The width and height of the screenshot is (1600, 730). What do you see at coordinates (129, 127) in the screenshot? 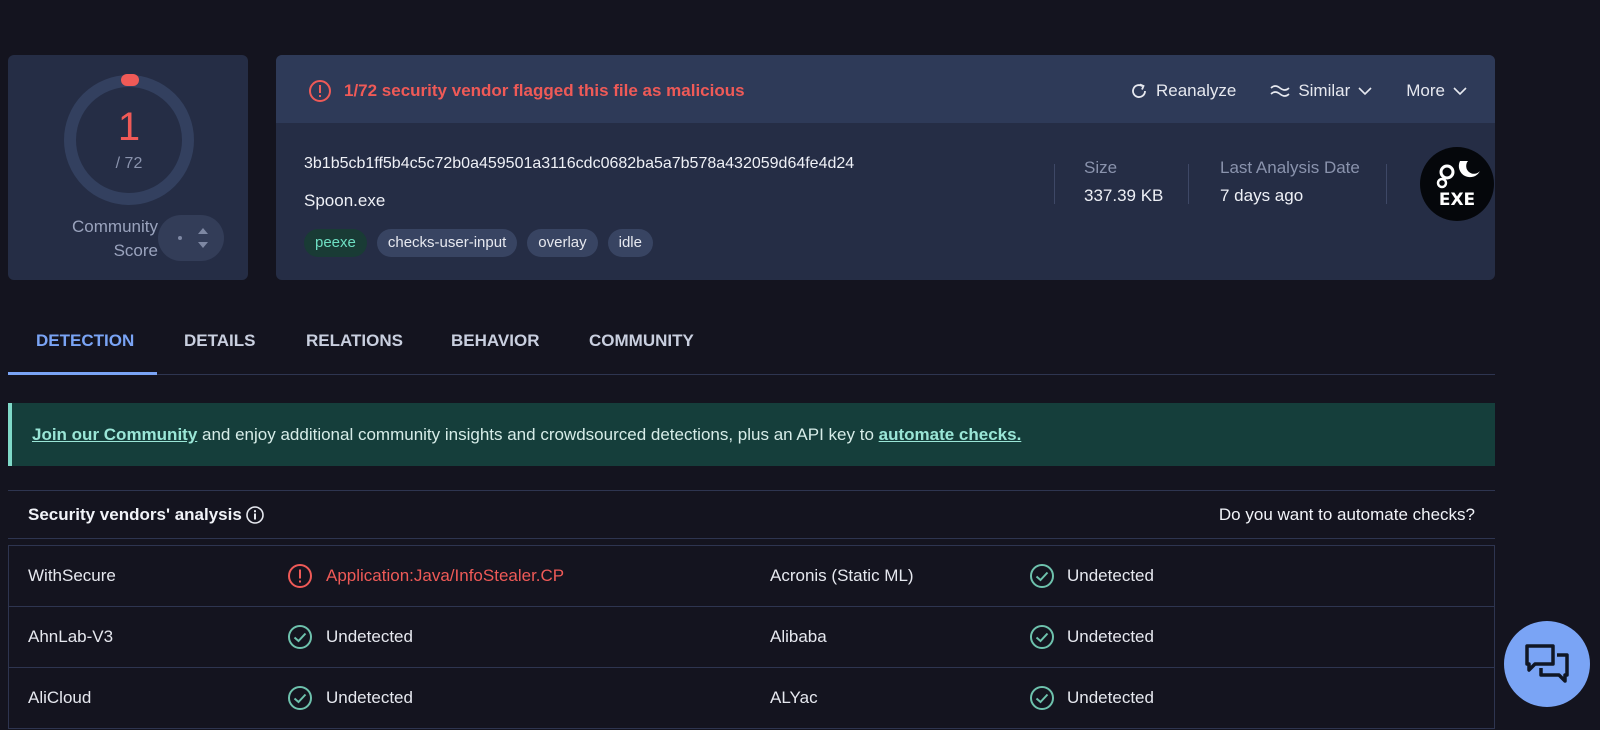
I see `detection-count: 1` at bounding box center [129, 127].